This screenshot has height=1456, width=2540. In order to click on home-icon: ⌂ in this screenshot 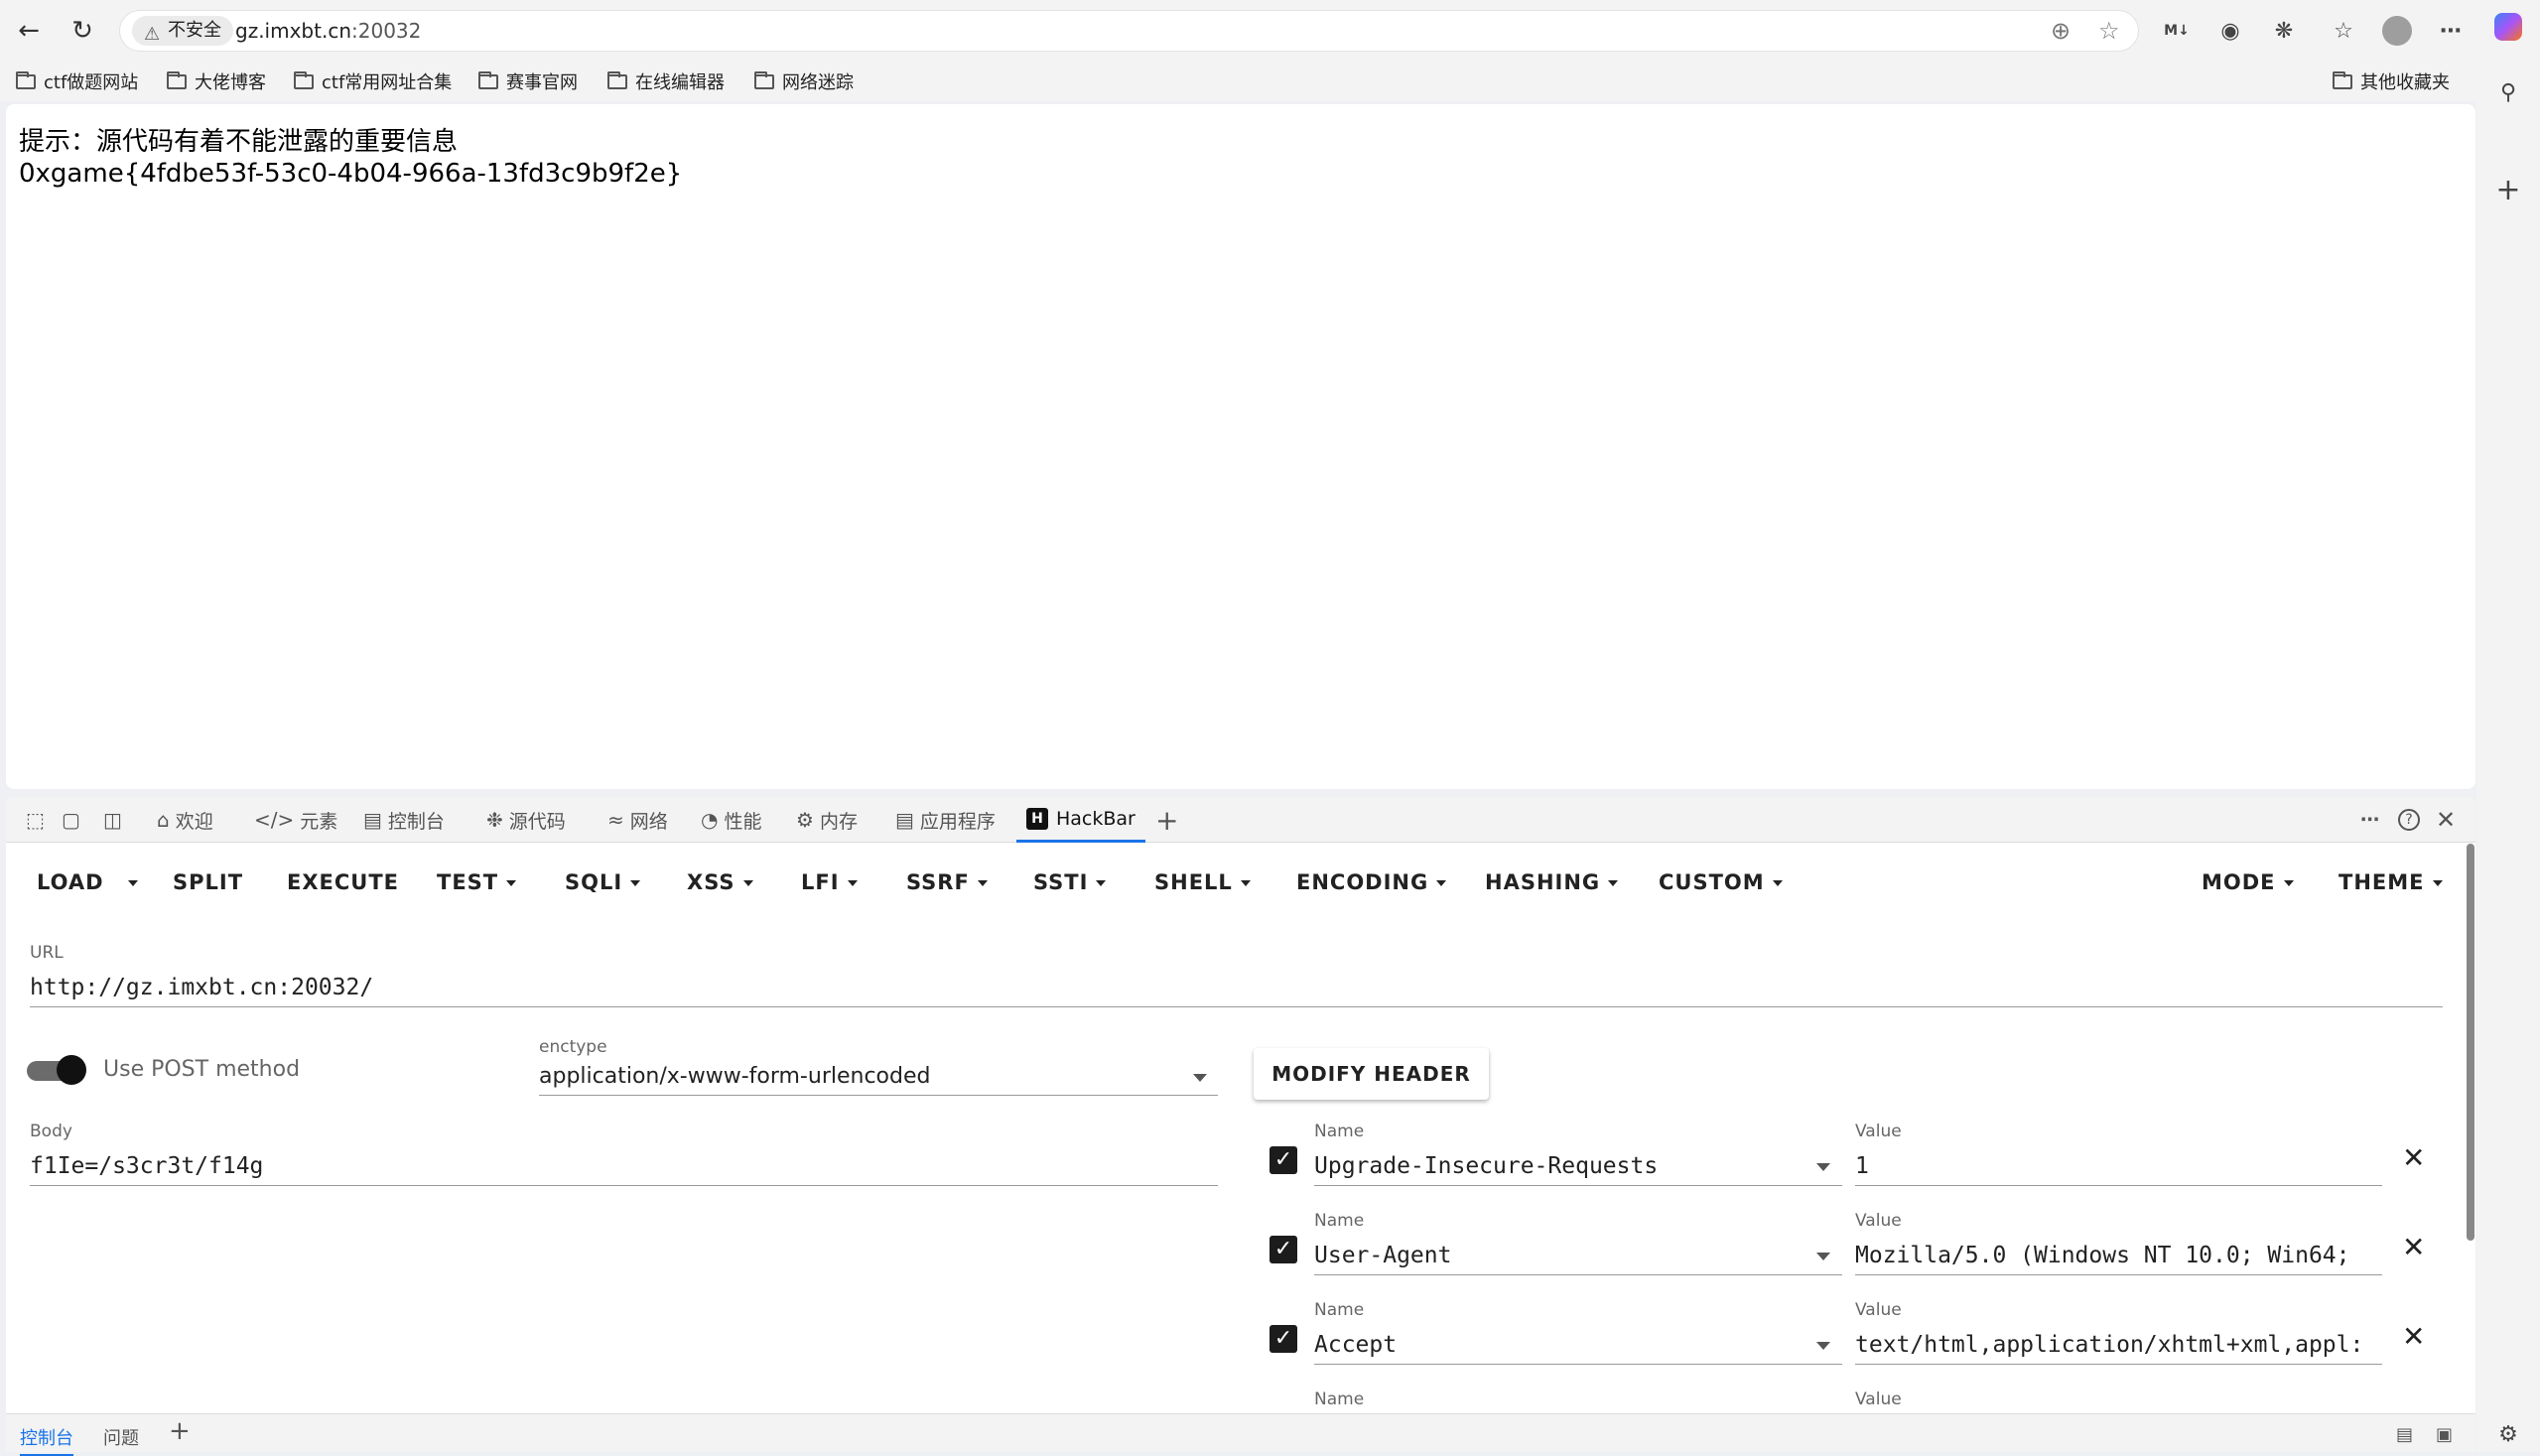, I will do `click(163, 820)`.